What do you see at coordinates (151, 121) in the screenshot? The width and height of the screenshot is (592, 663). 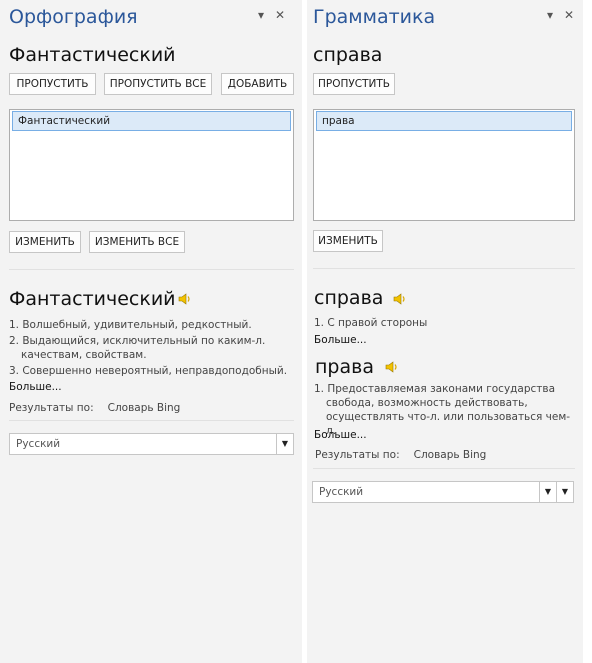 I see `suggestion-item: Фантастический` at bounding box center [151, 121].